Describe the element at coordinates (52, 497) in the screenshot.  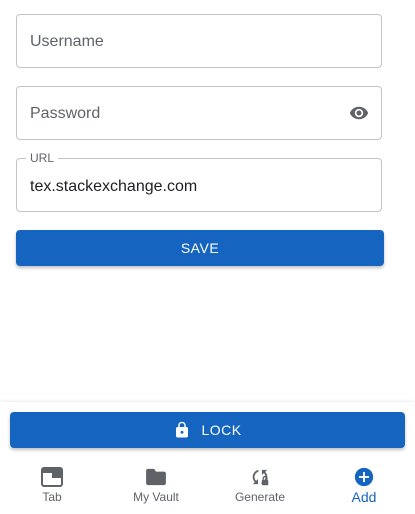
I see `nav-label-tab: Tab` at that location.